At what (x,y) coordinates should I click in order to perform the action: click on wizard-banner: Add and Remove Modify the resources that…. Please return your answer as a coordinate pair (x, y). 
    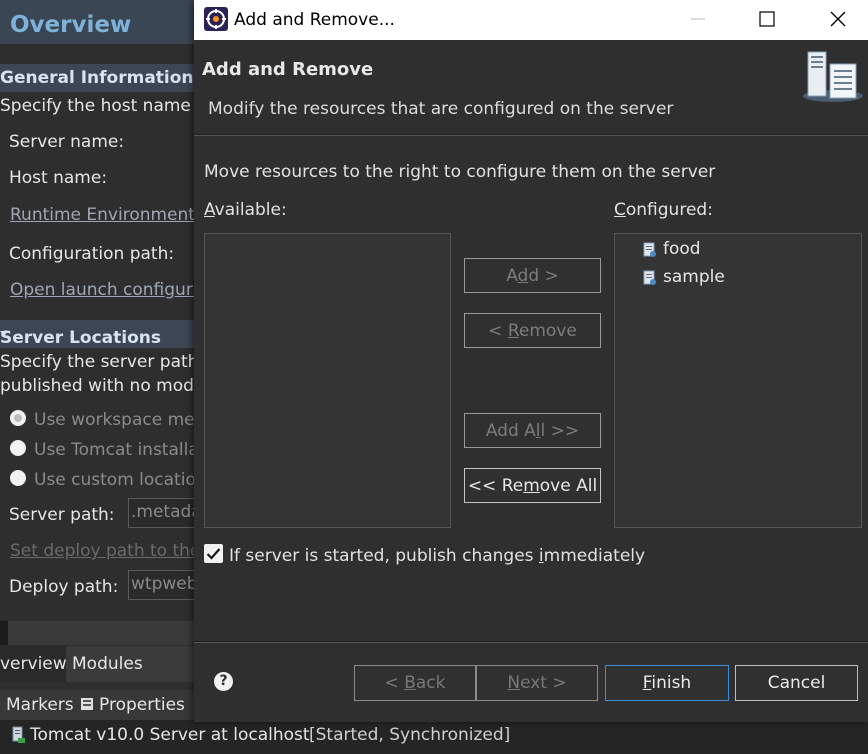
    Looking at the image, I should click on (531, 87).